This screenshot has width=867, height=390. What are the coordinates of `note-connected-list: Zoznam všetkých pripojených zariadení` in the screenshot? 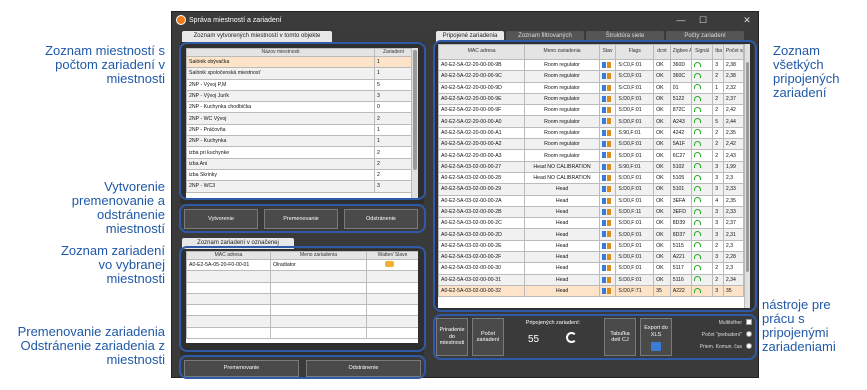 It's located at (806, 71).